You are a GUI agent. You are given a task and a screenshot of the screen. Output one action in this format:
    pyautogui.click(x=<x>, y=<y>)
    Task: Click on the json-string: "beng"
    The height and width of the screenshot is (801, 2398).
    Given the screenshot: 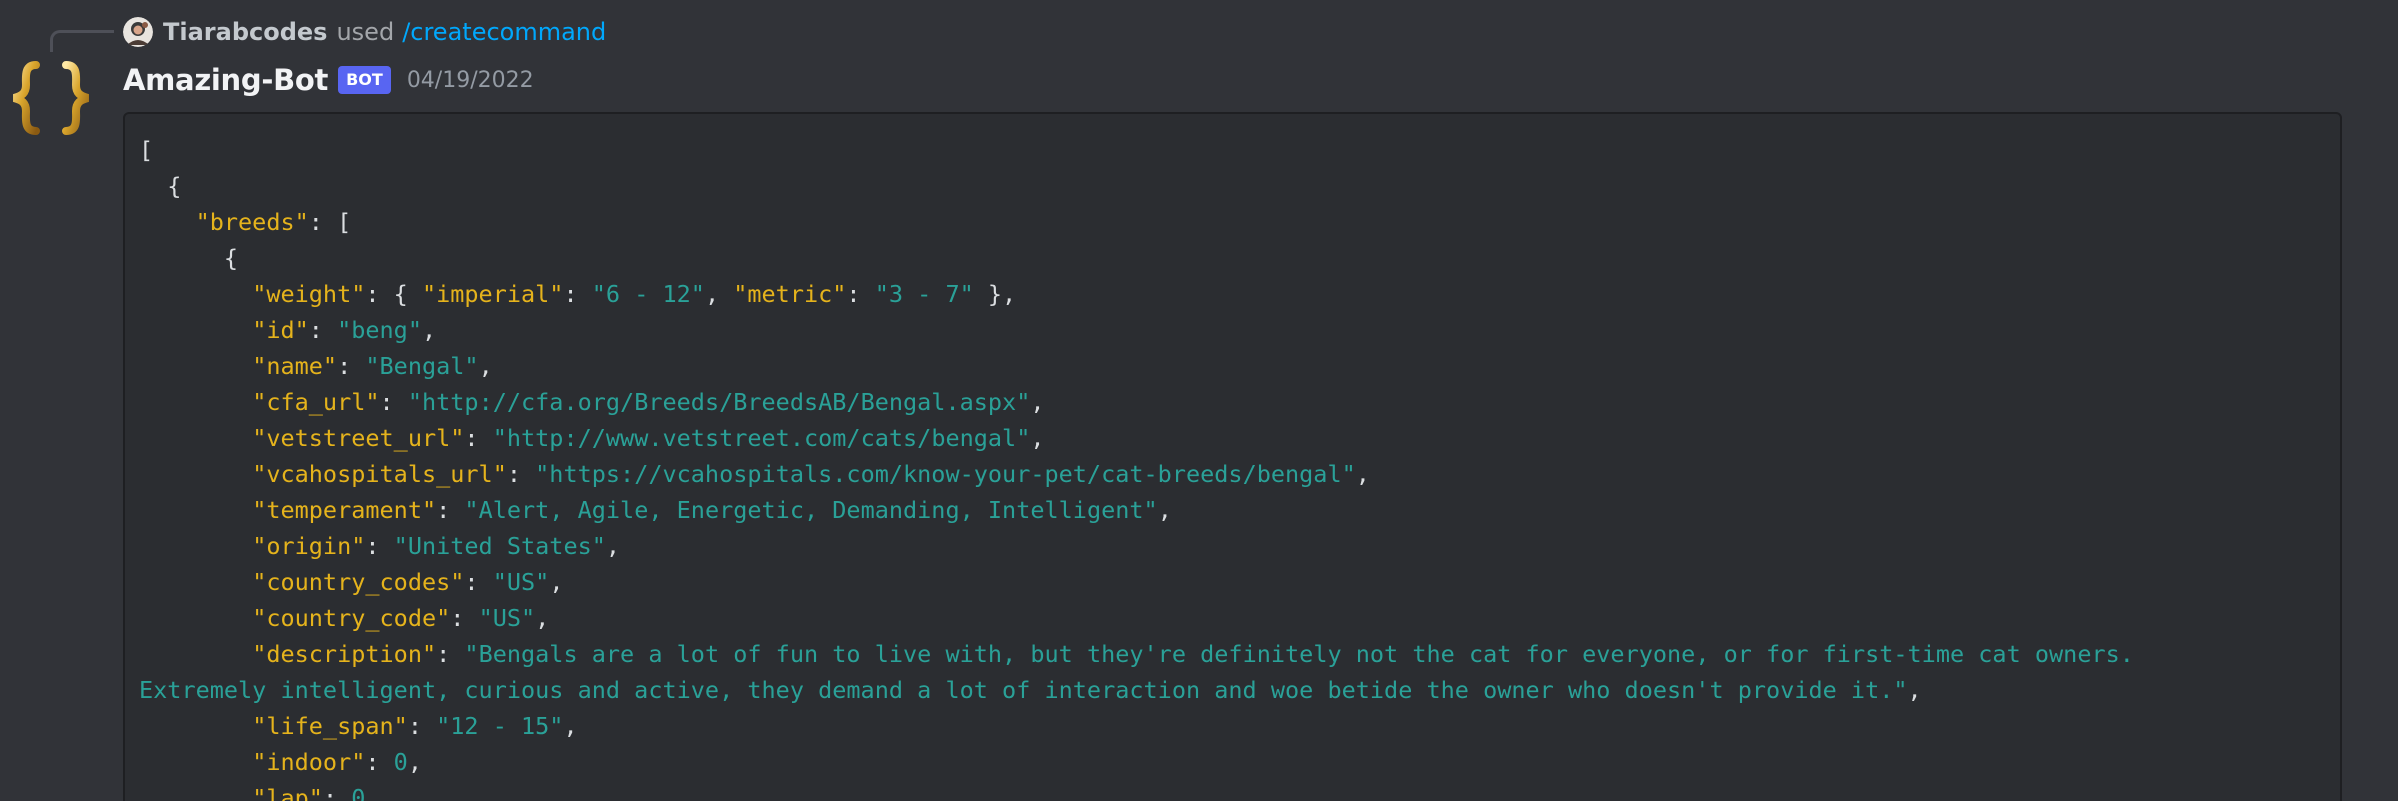 What is the action you would take?
    pyautogui.click(x=379, y=330)
    